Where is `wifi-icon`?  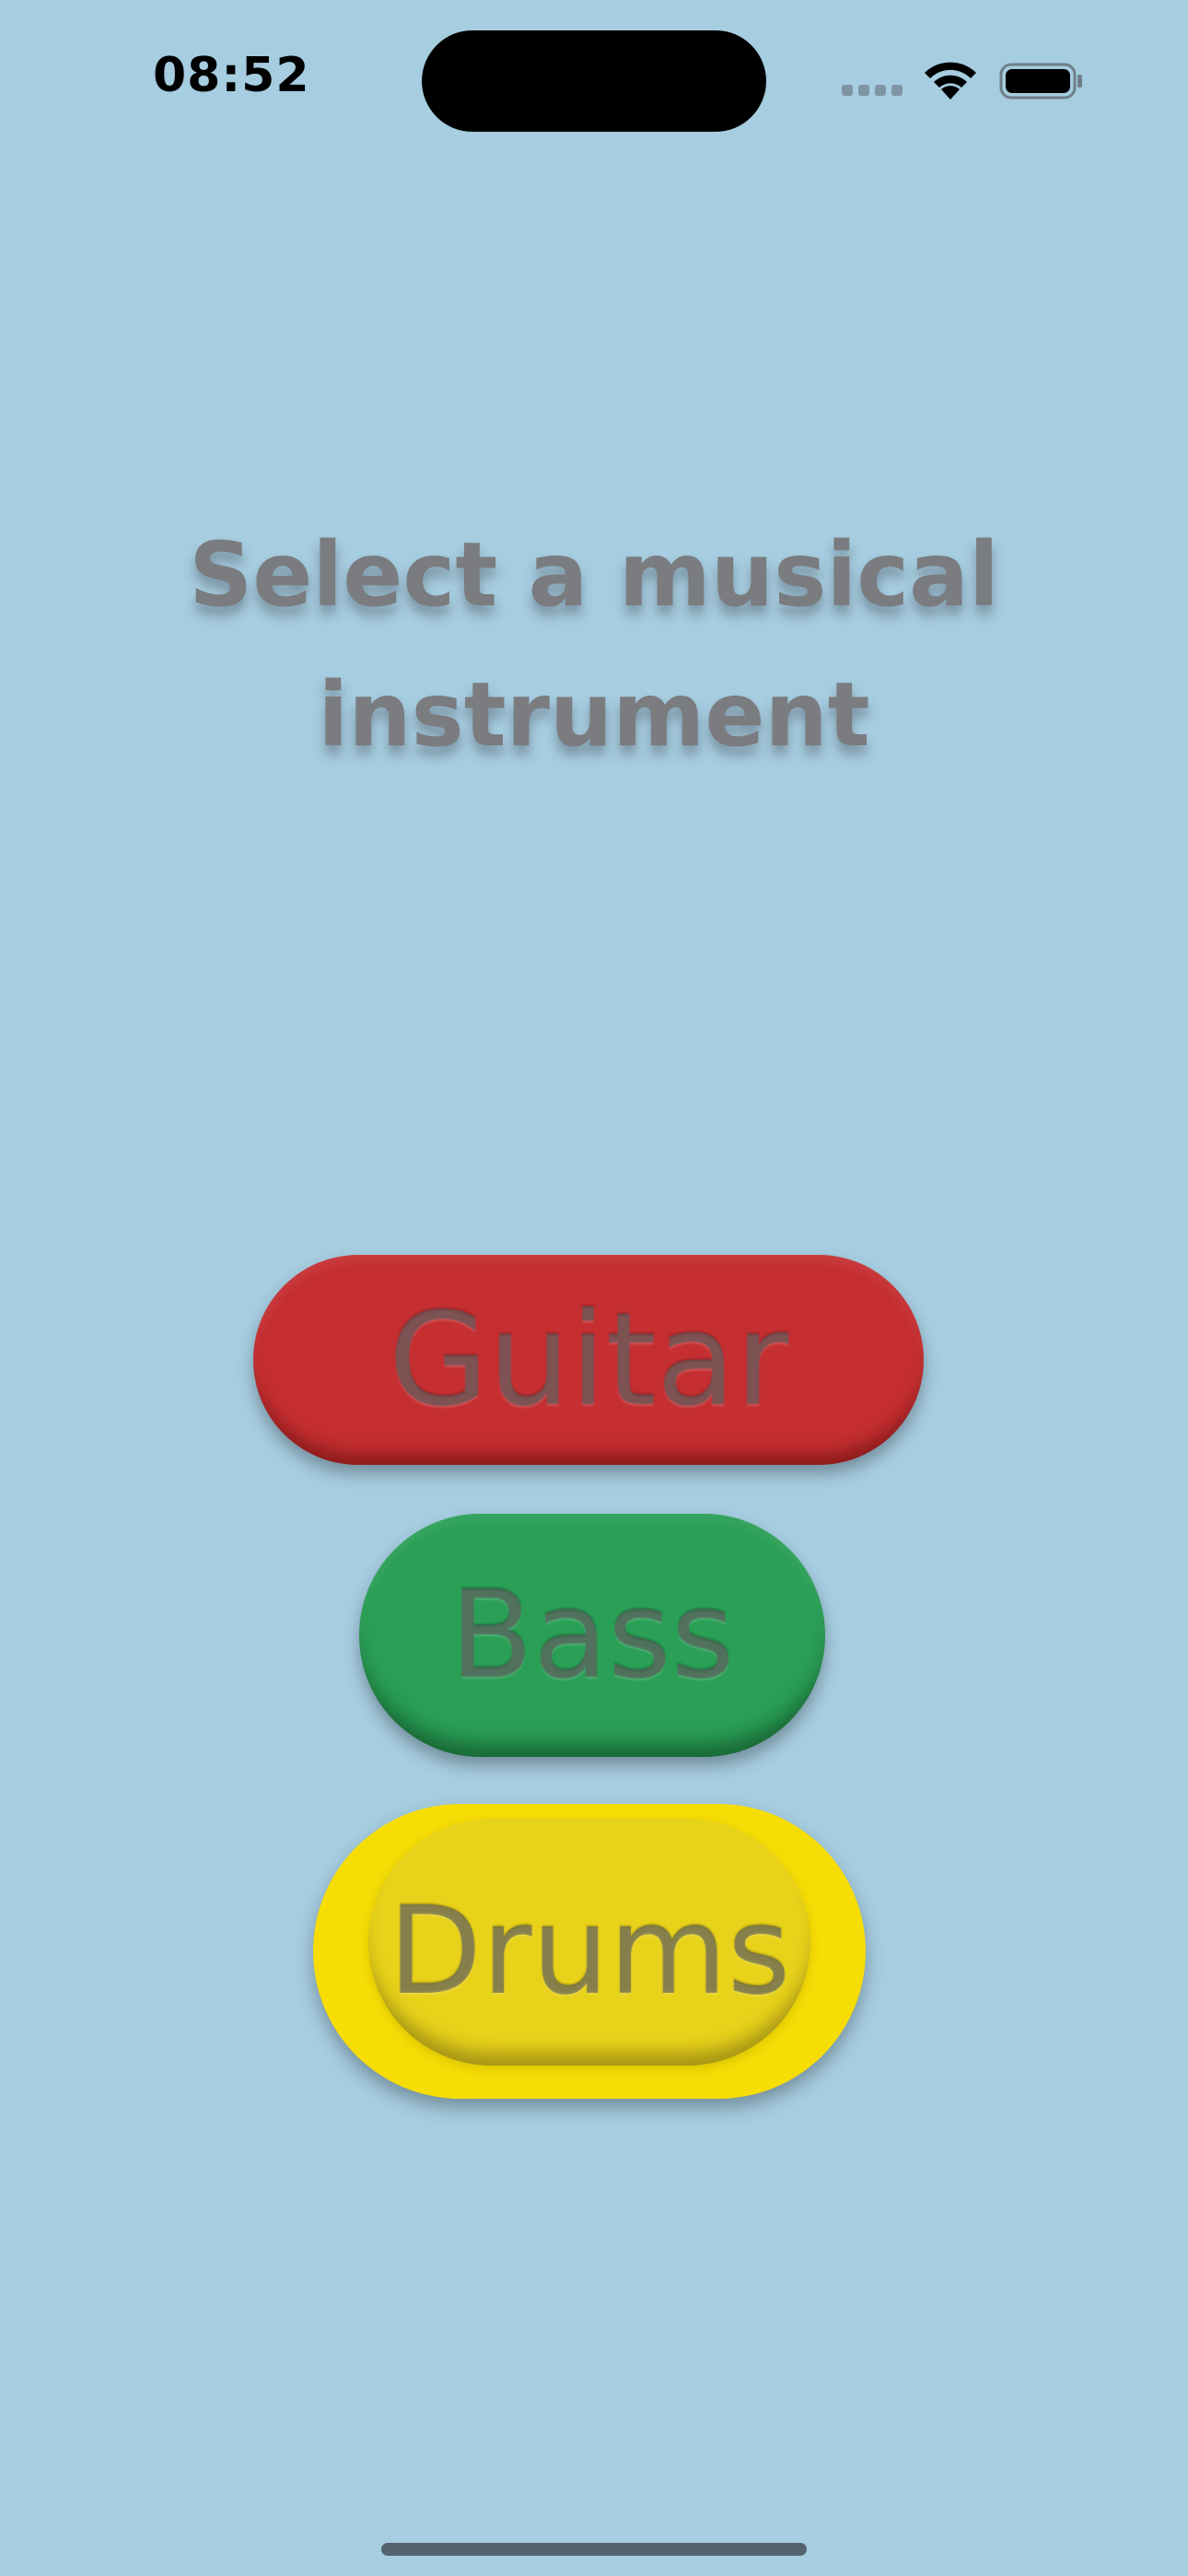 wifi-icon is located at coordinates (951, 79).